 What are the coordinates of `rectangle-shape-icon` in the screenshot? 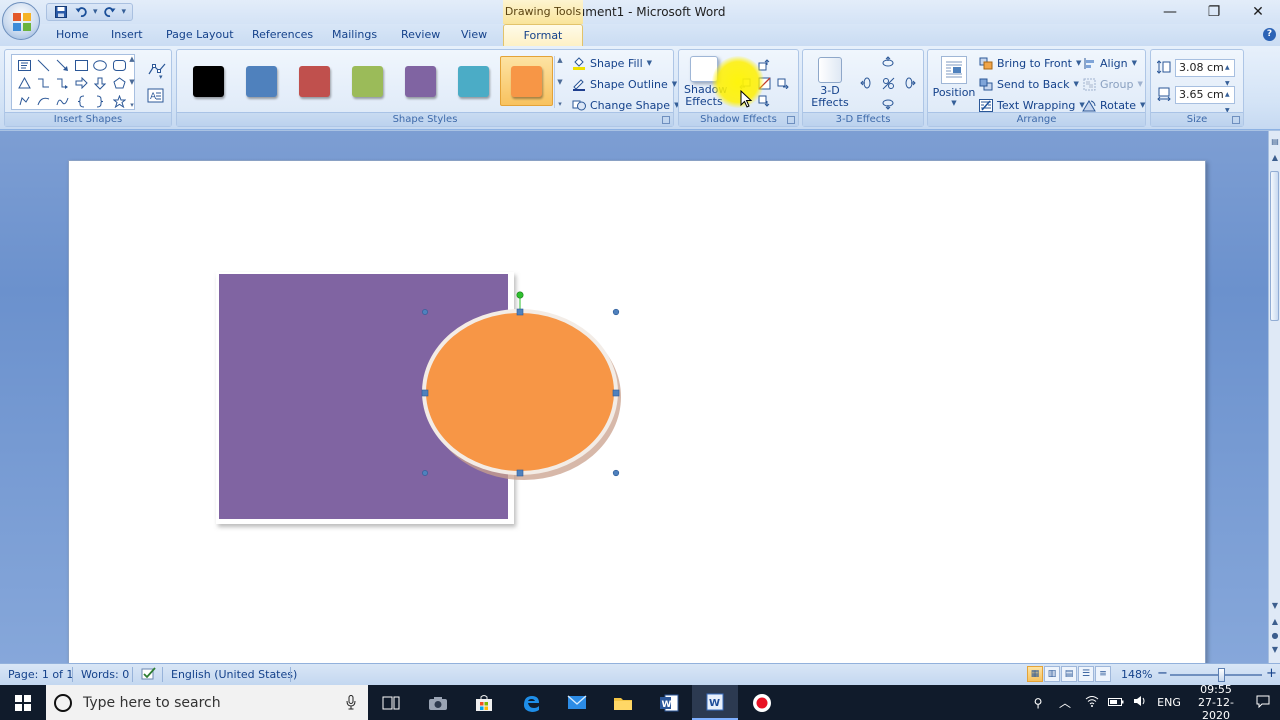 It's located at (81, 65).